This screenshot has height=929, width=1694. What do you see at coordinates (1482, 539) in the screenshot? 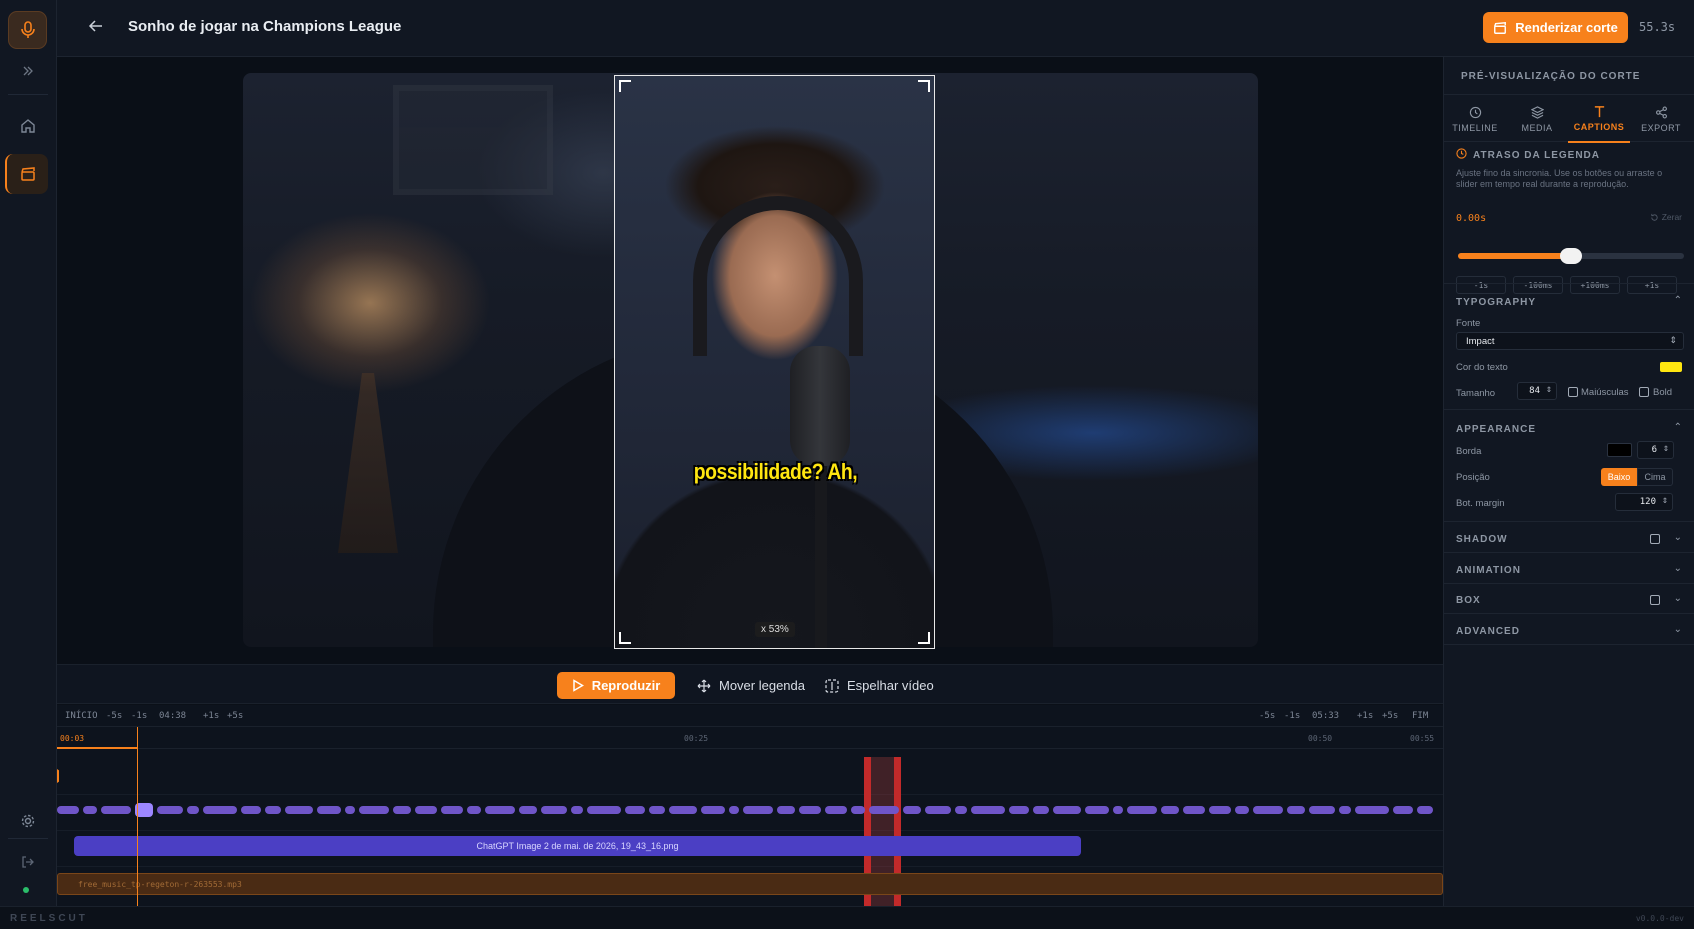
I see `shadow-section-title: SHADOW` at bounding box center [1482, 539].